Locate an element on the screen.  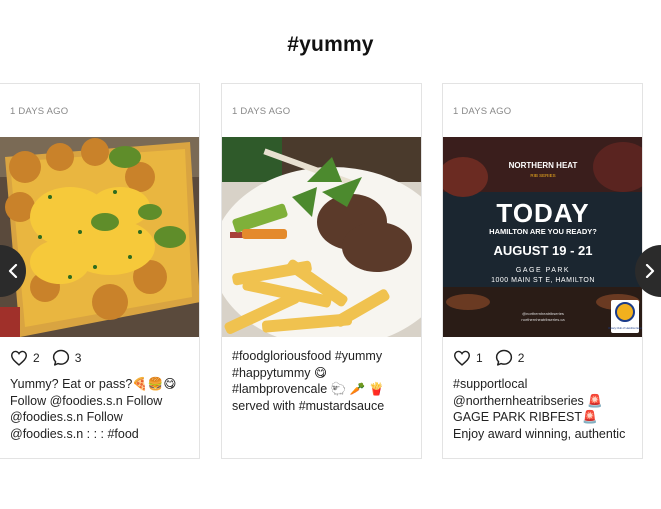
chevron-right-icon is located at coordinates (650, 271).